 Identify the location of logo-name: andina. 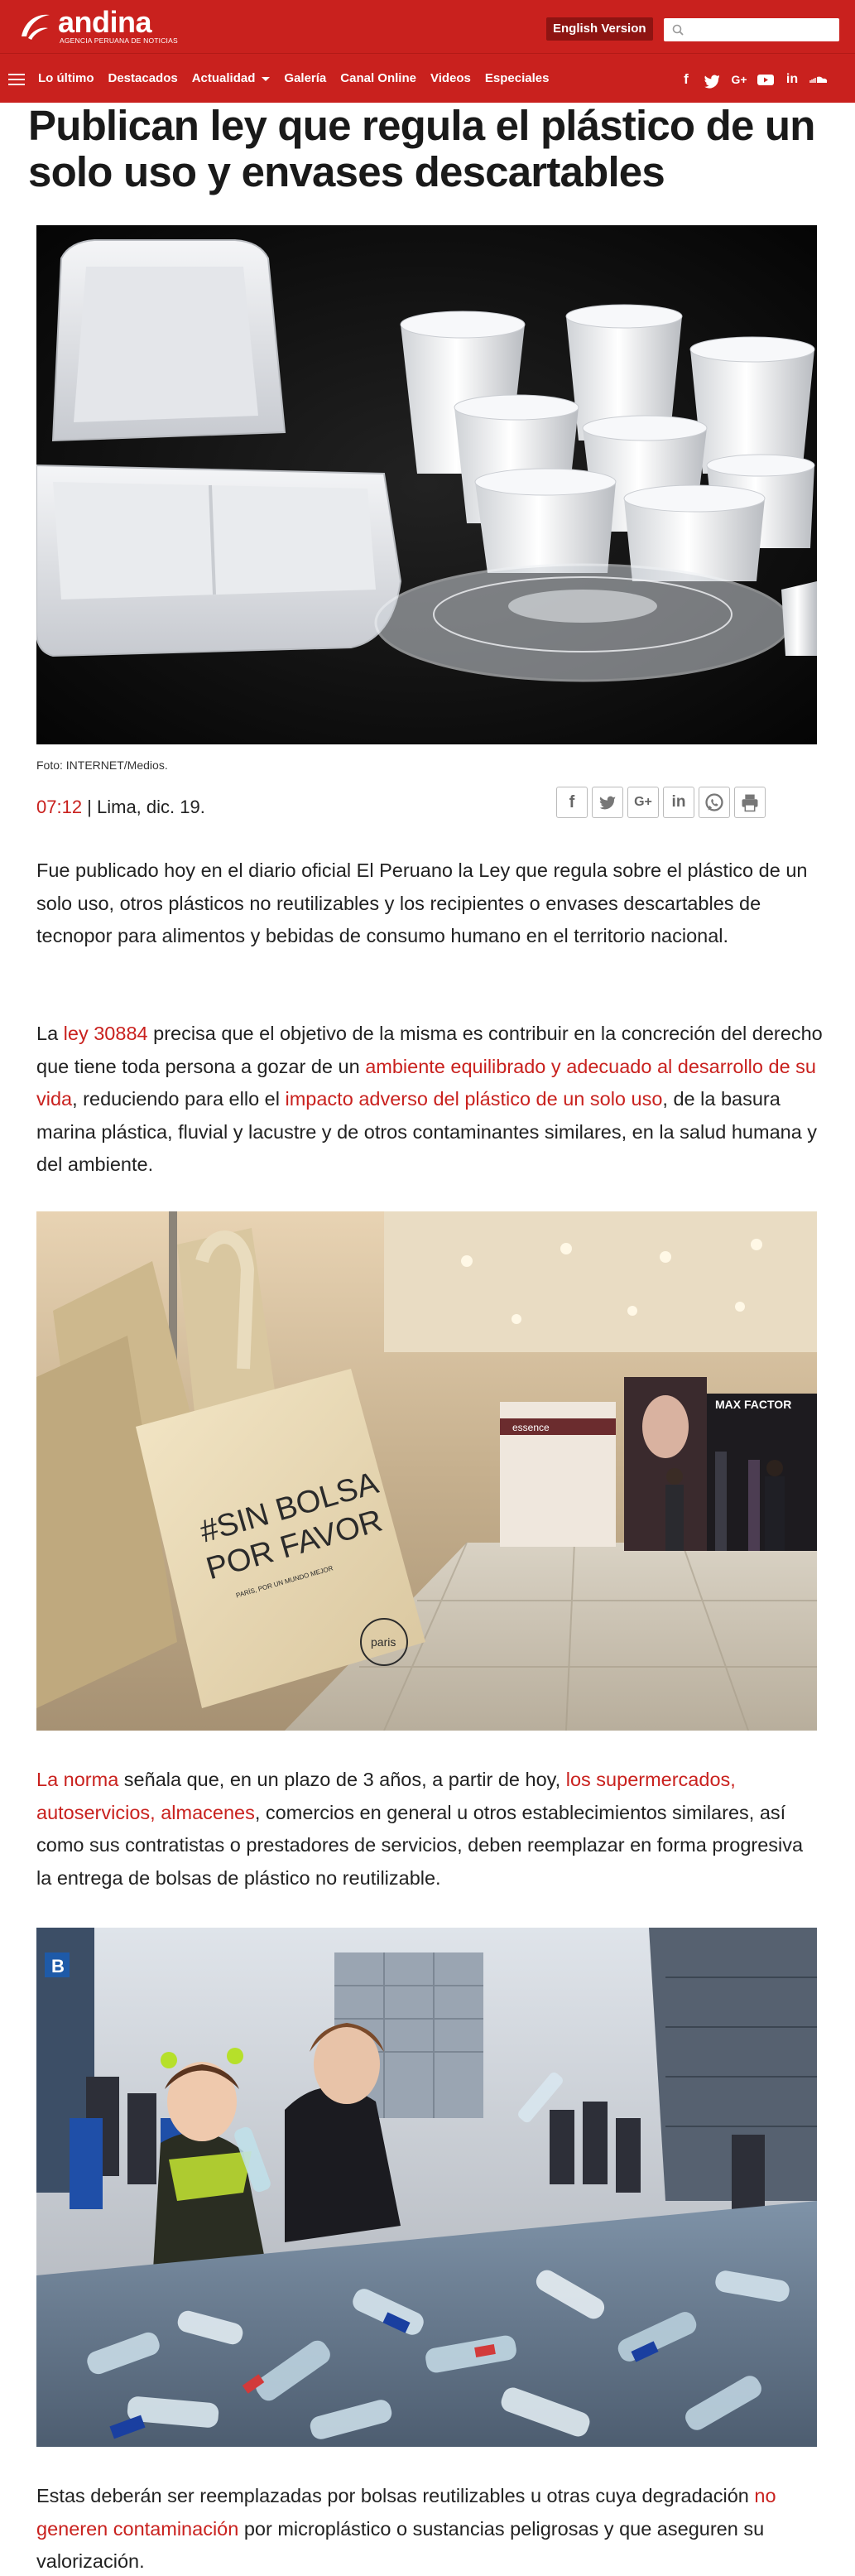
(105, 22).